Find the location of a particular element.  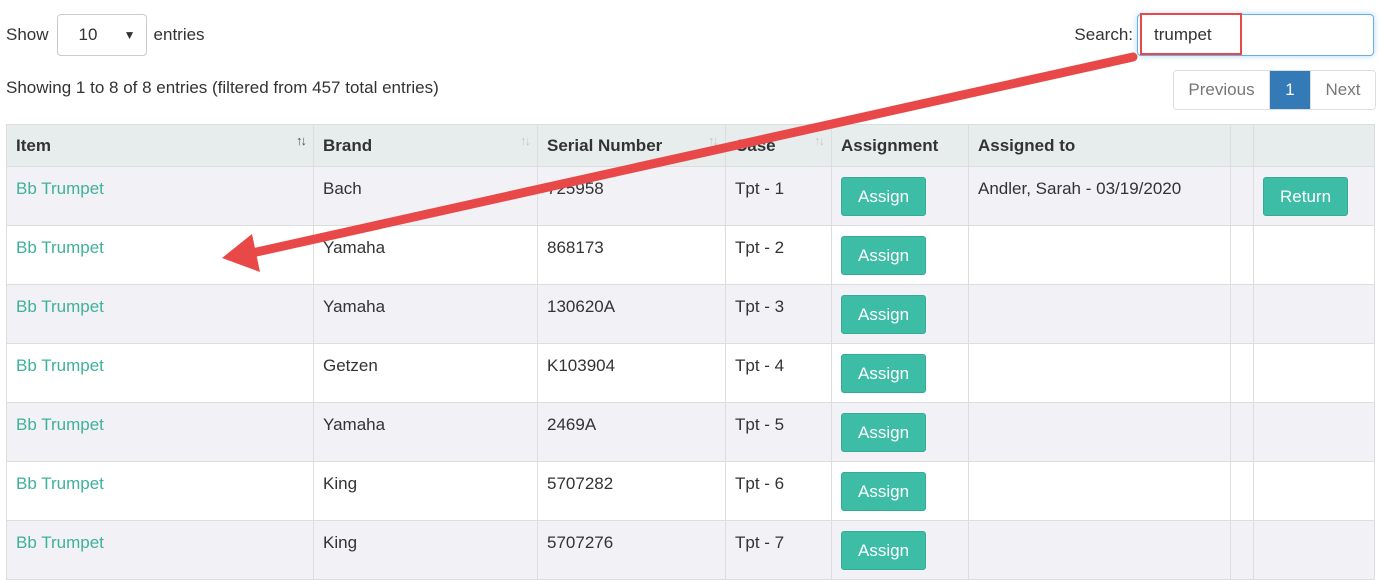

case-cell: Tpt - 1 is located at coordinates (778, 196).